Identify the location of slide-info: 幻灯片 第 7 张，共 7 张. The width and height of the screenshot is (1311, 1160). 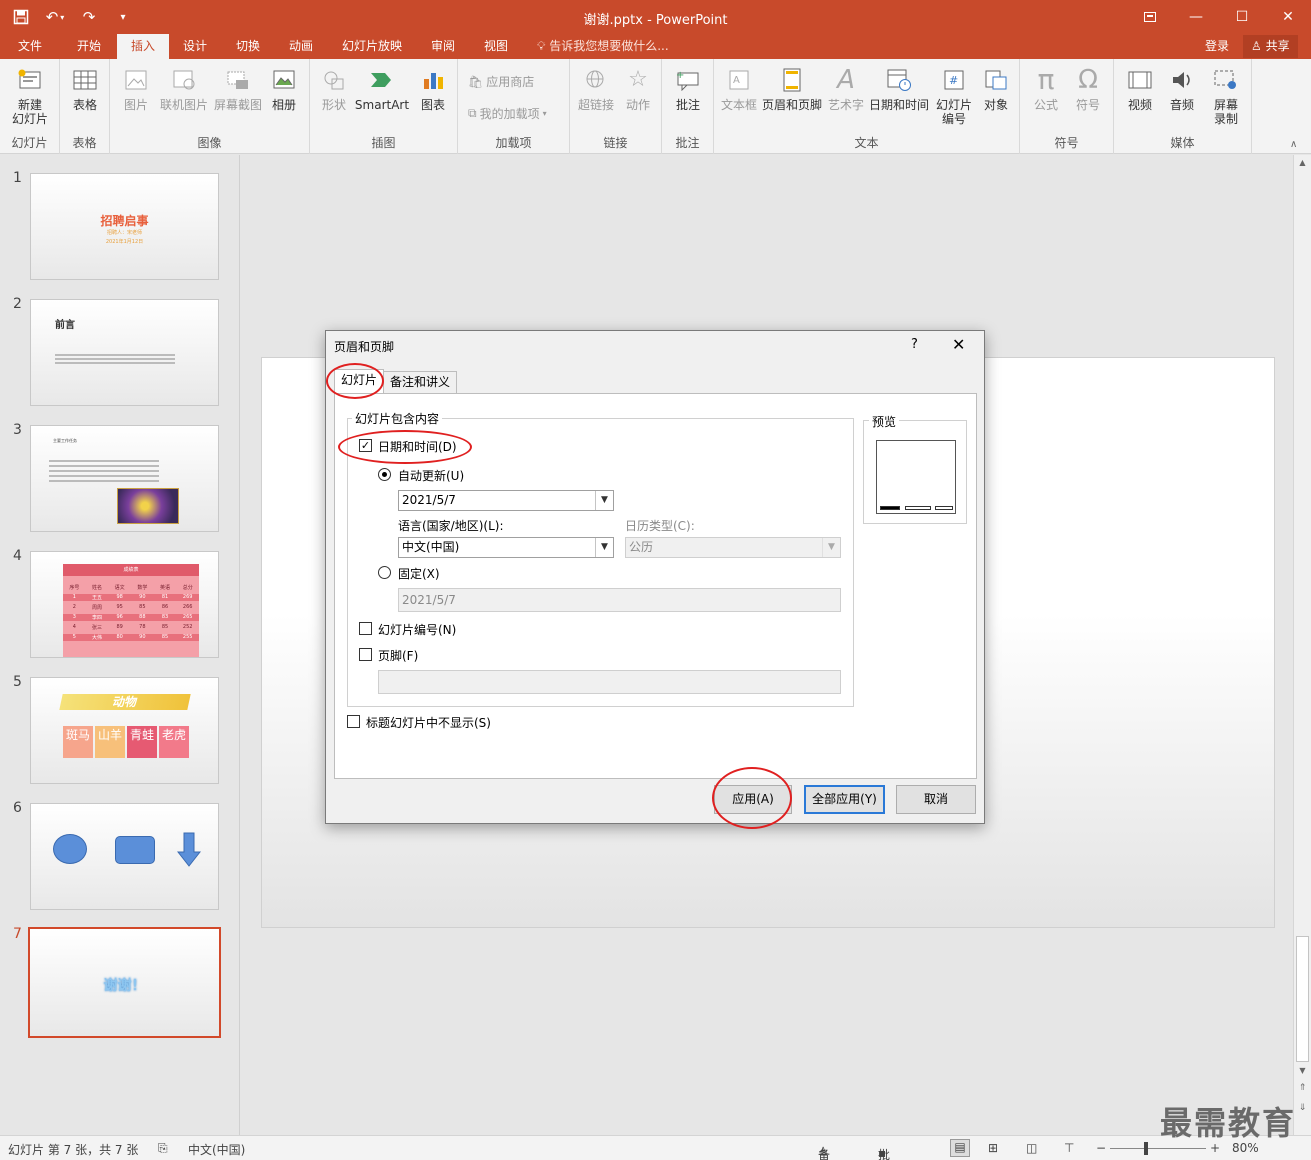
(73, 1150).